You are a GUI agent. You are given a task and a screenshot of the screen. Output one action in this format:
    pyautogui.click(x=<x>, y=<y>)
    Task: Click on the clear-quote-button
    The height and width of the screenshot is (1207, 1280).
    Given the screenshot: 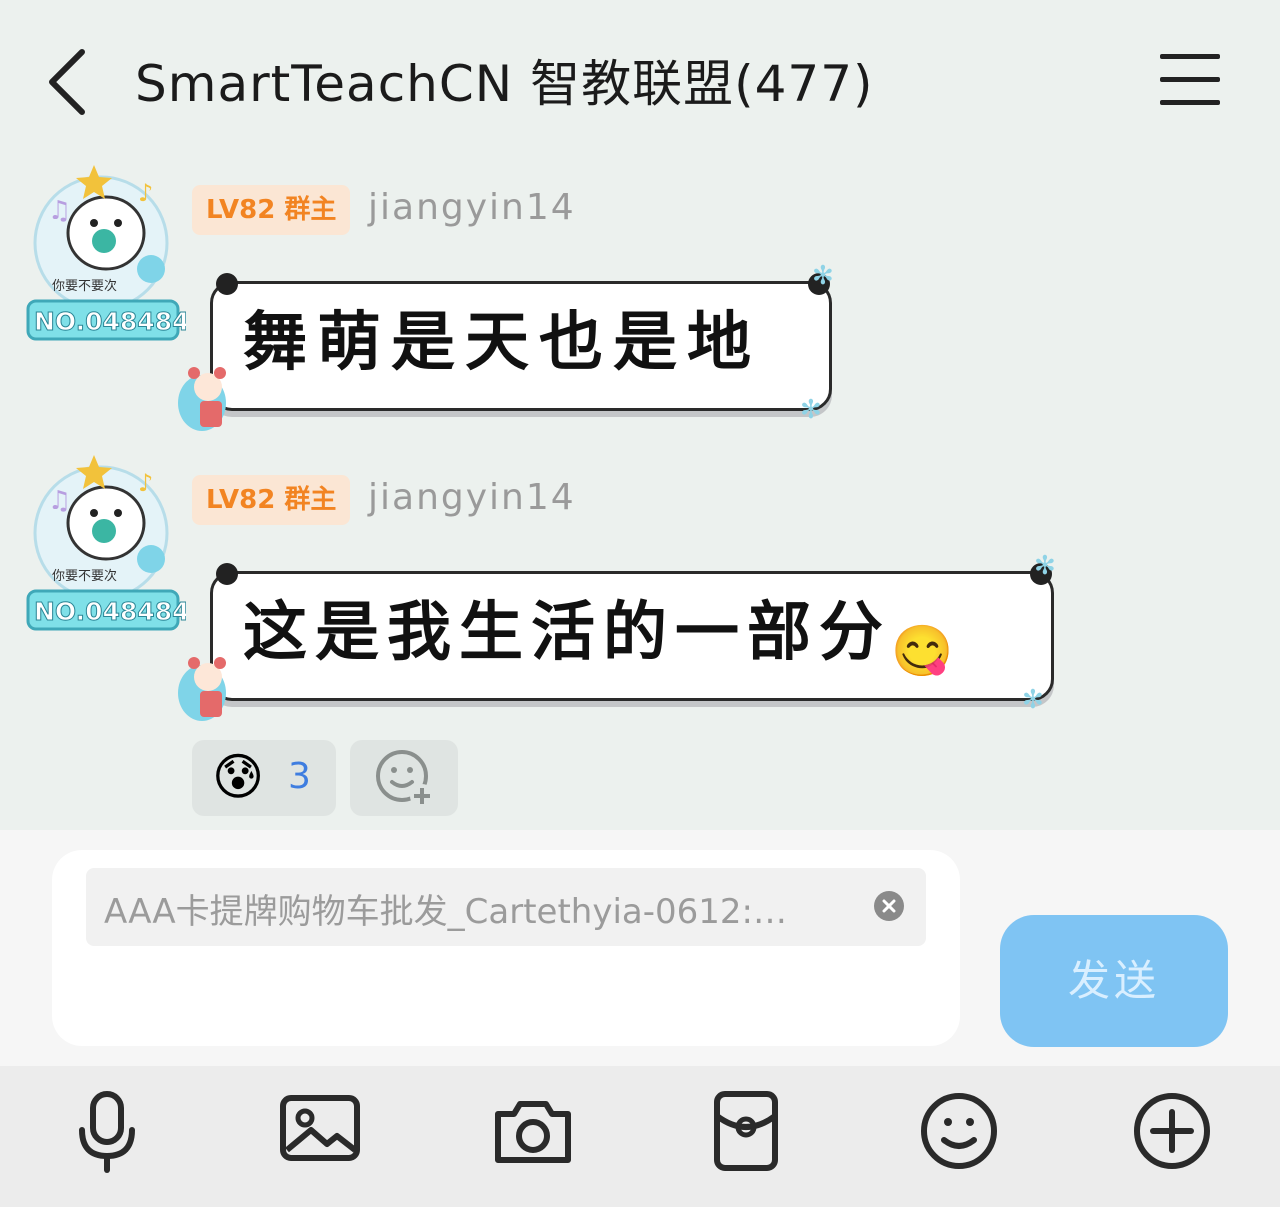 What is the action you would take?
    pyautogui.click(x=889, y=906)
    